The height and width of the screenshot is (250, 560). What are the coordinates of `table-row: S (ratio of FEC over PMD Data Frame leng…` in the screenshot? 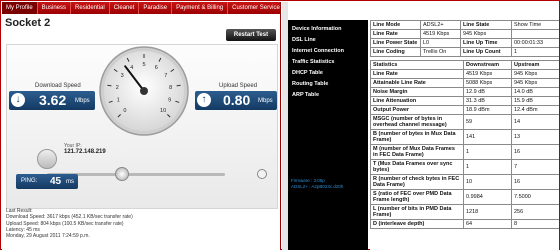 It's located at (464, 197).